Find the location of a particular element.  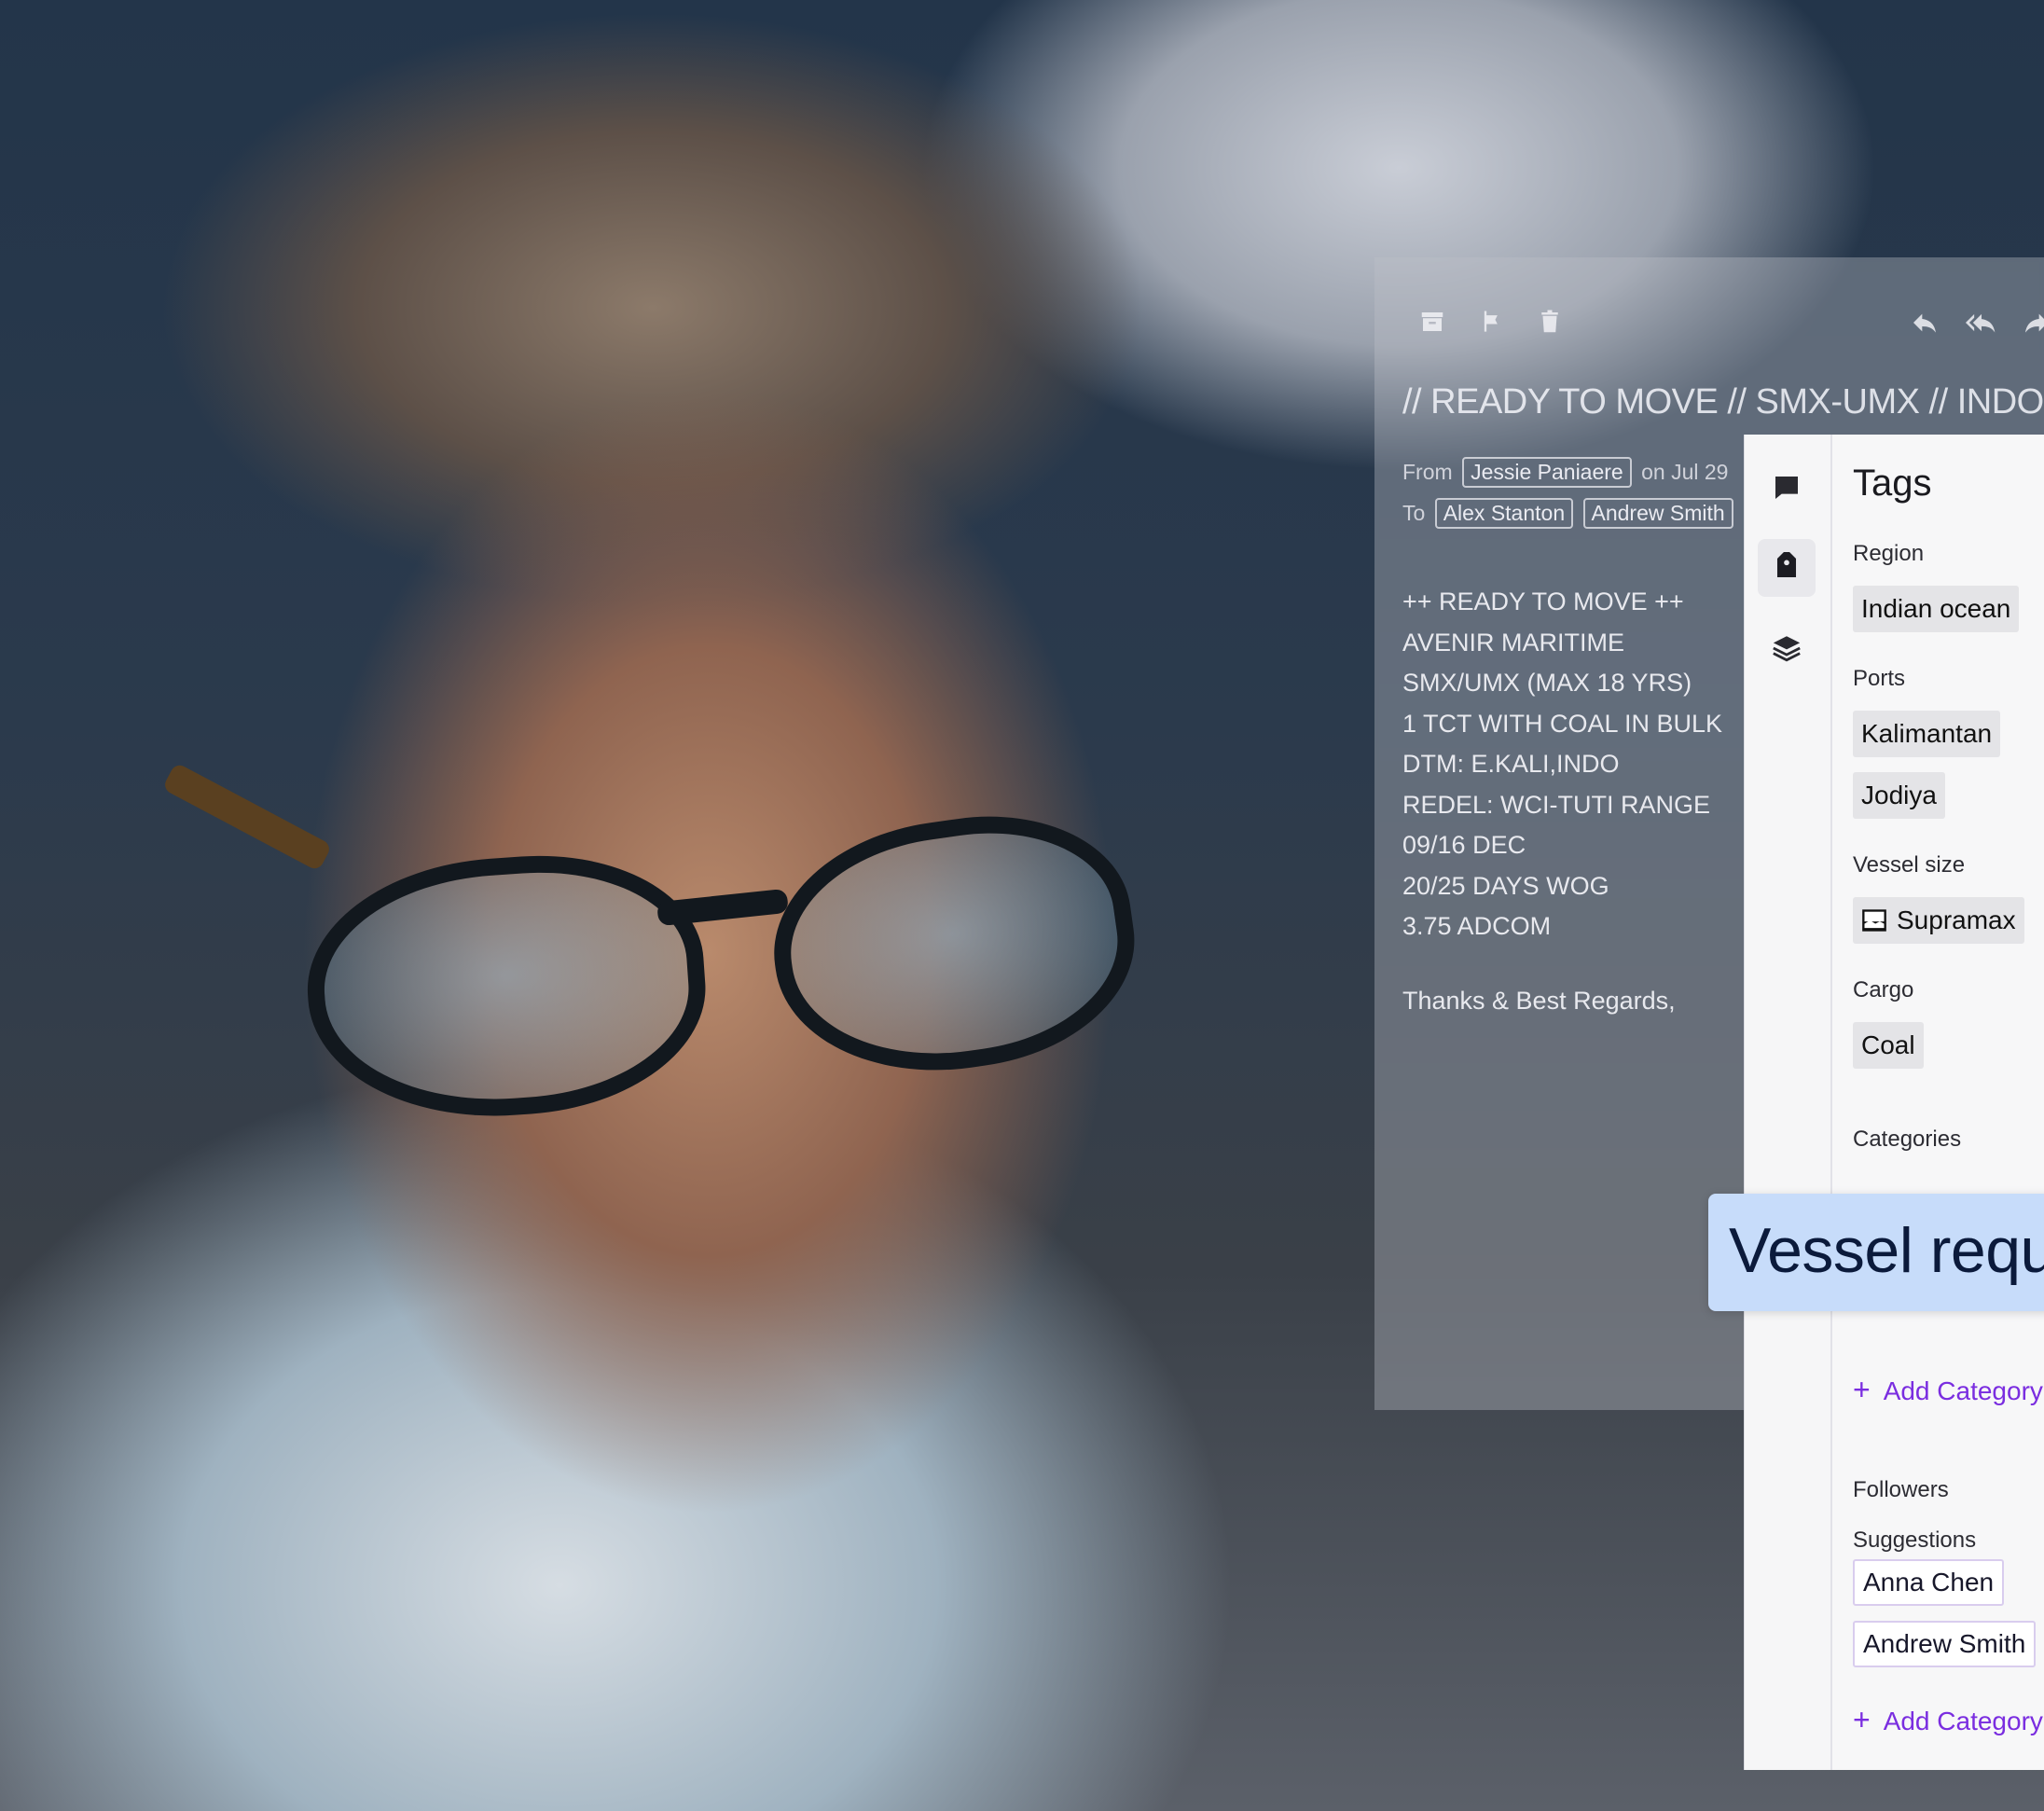

body-line: ++ READY TO MOVE ++ is located at coordinates (1543, 601).